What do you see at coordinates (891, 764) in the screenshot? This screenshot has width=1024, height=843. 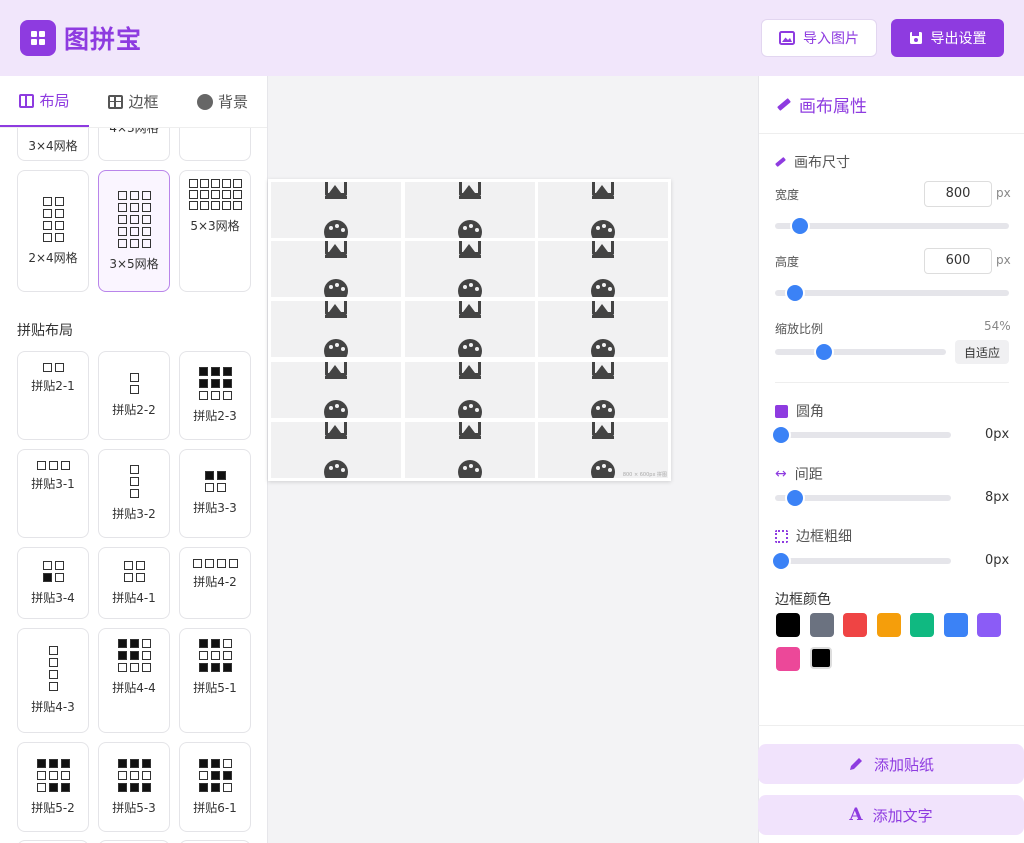 I see `add-sticker-button: 添加贴纸` at bounding box center [891, 764].